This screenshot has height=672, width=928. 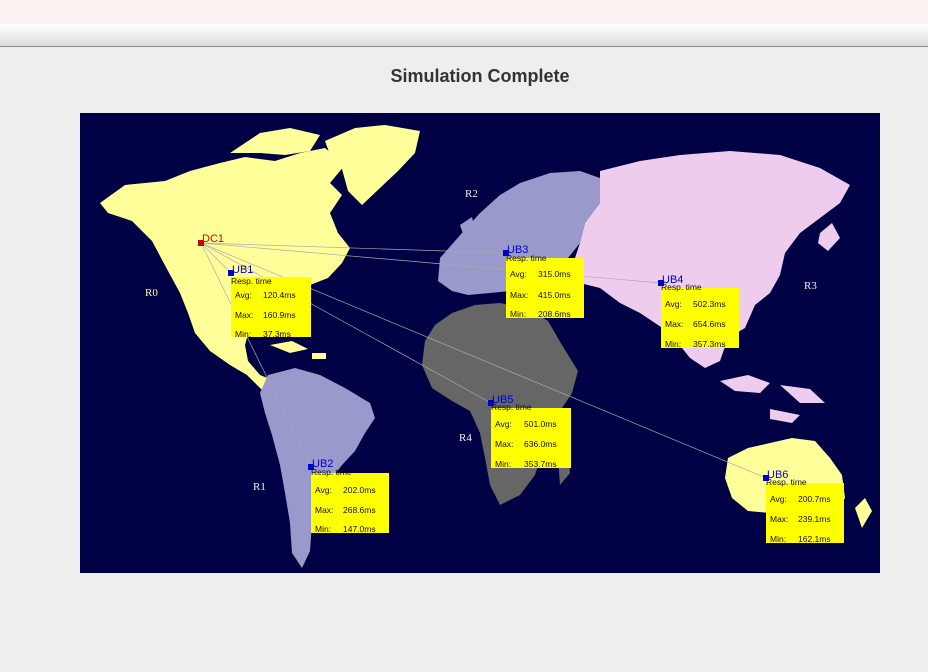 What do you see at coordinates (554, 274) in the screenshot?
I see `avg-value: 315.0ms` at bounding box center [554, 274].